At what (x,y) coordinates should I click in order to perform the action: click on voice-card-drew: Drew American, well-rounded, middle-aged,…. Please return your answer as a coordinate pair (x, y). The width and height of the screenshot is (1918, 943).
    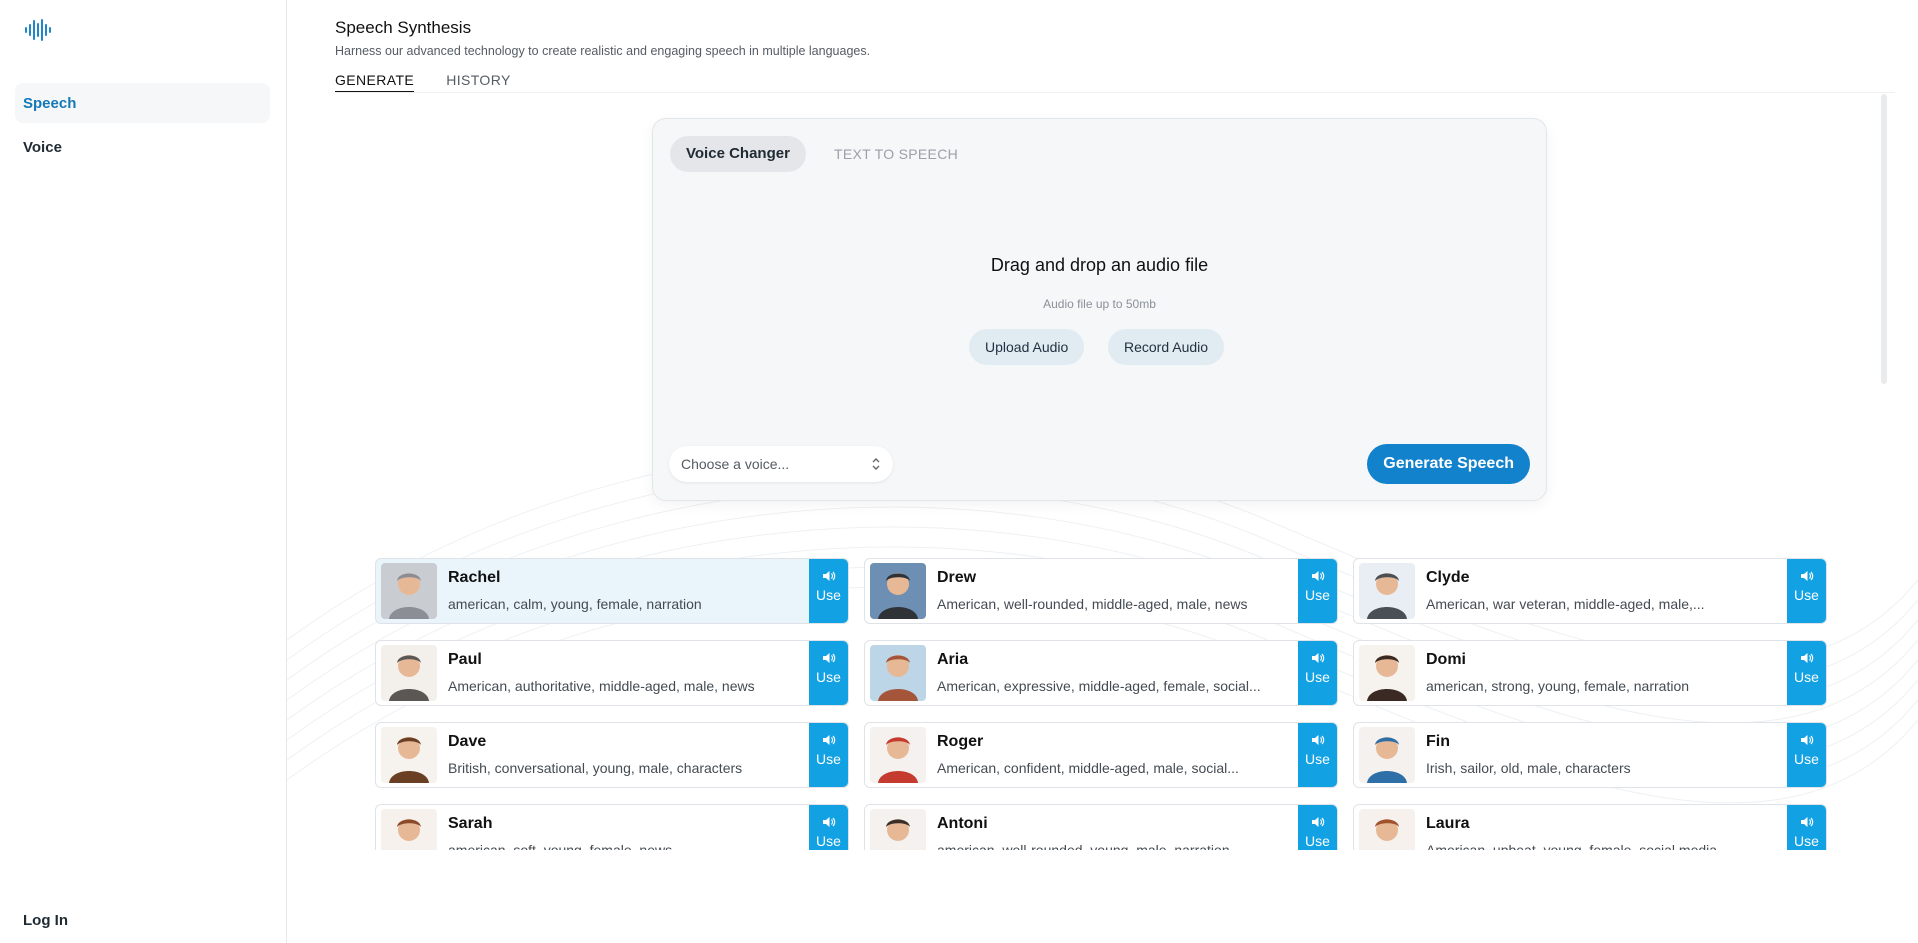
    Looking at the image, I should click on (1101, 591).